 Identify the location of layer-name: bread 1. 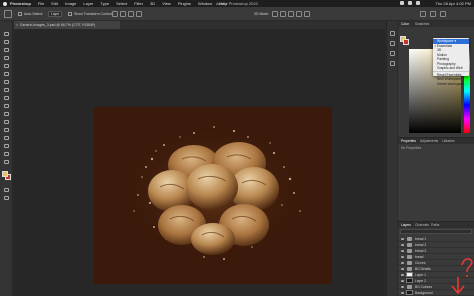
(421, 239).